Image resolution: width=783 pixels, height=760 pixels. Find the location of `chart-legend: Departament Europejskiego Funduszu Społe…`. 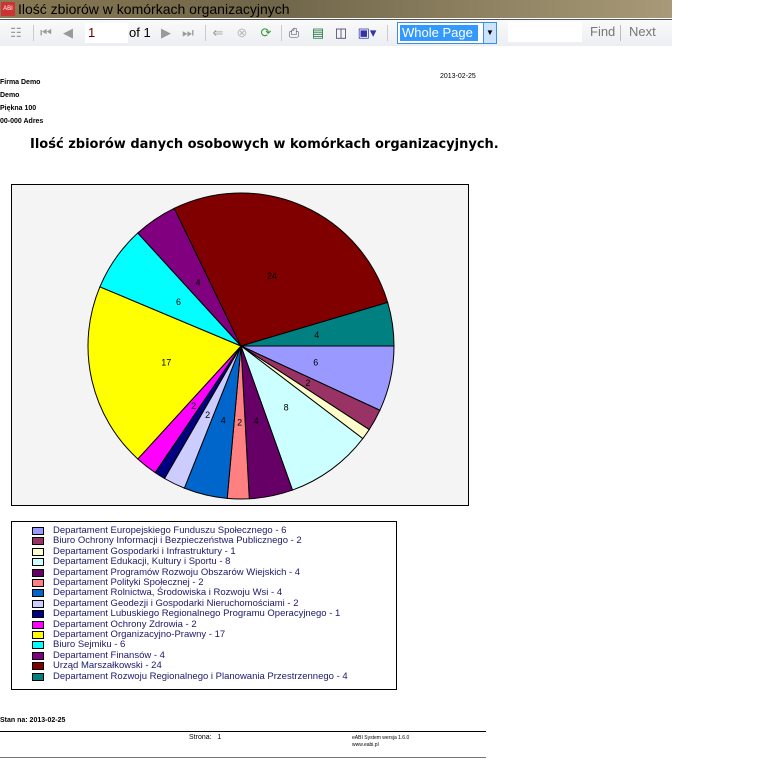

chart-legend: Departament Europejskiego Funduszu Społe… is located at coordinates (204, 605).